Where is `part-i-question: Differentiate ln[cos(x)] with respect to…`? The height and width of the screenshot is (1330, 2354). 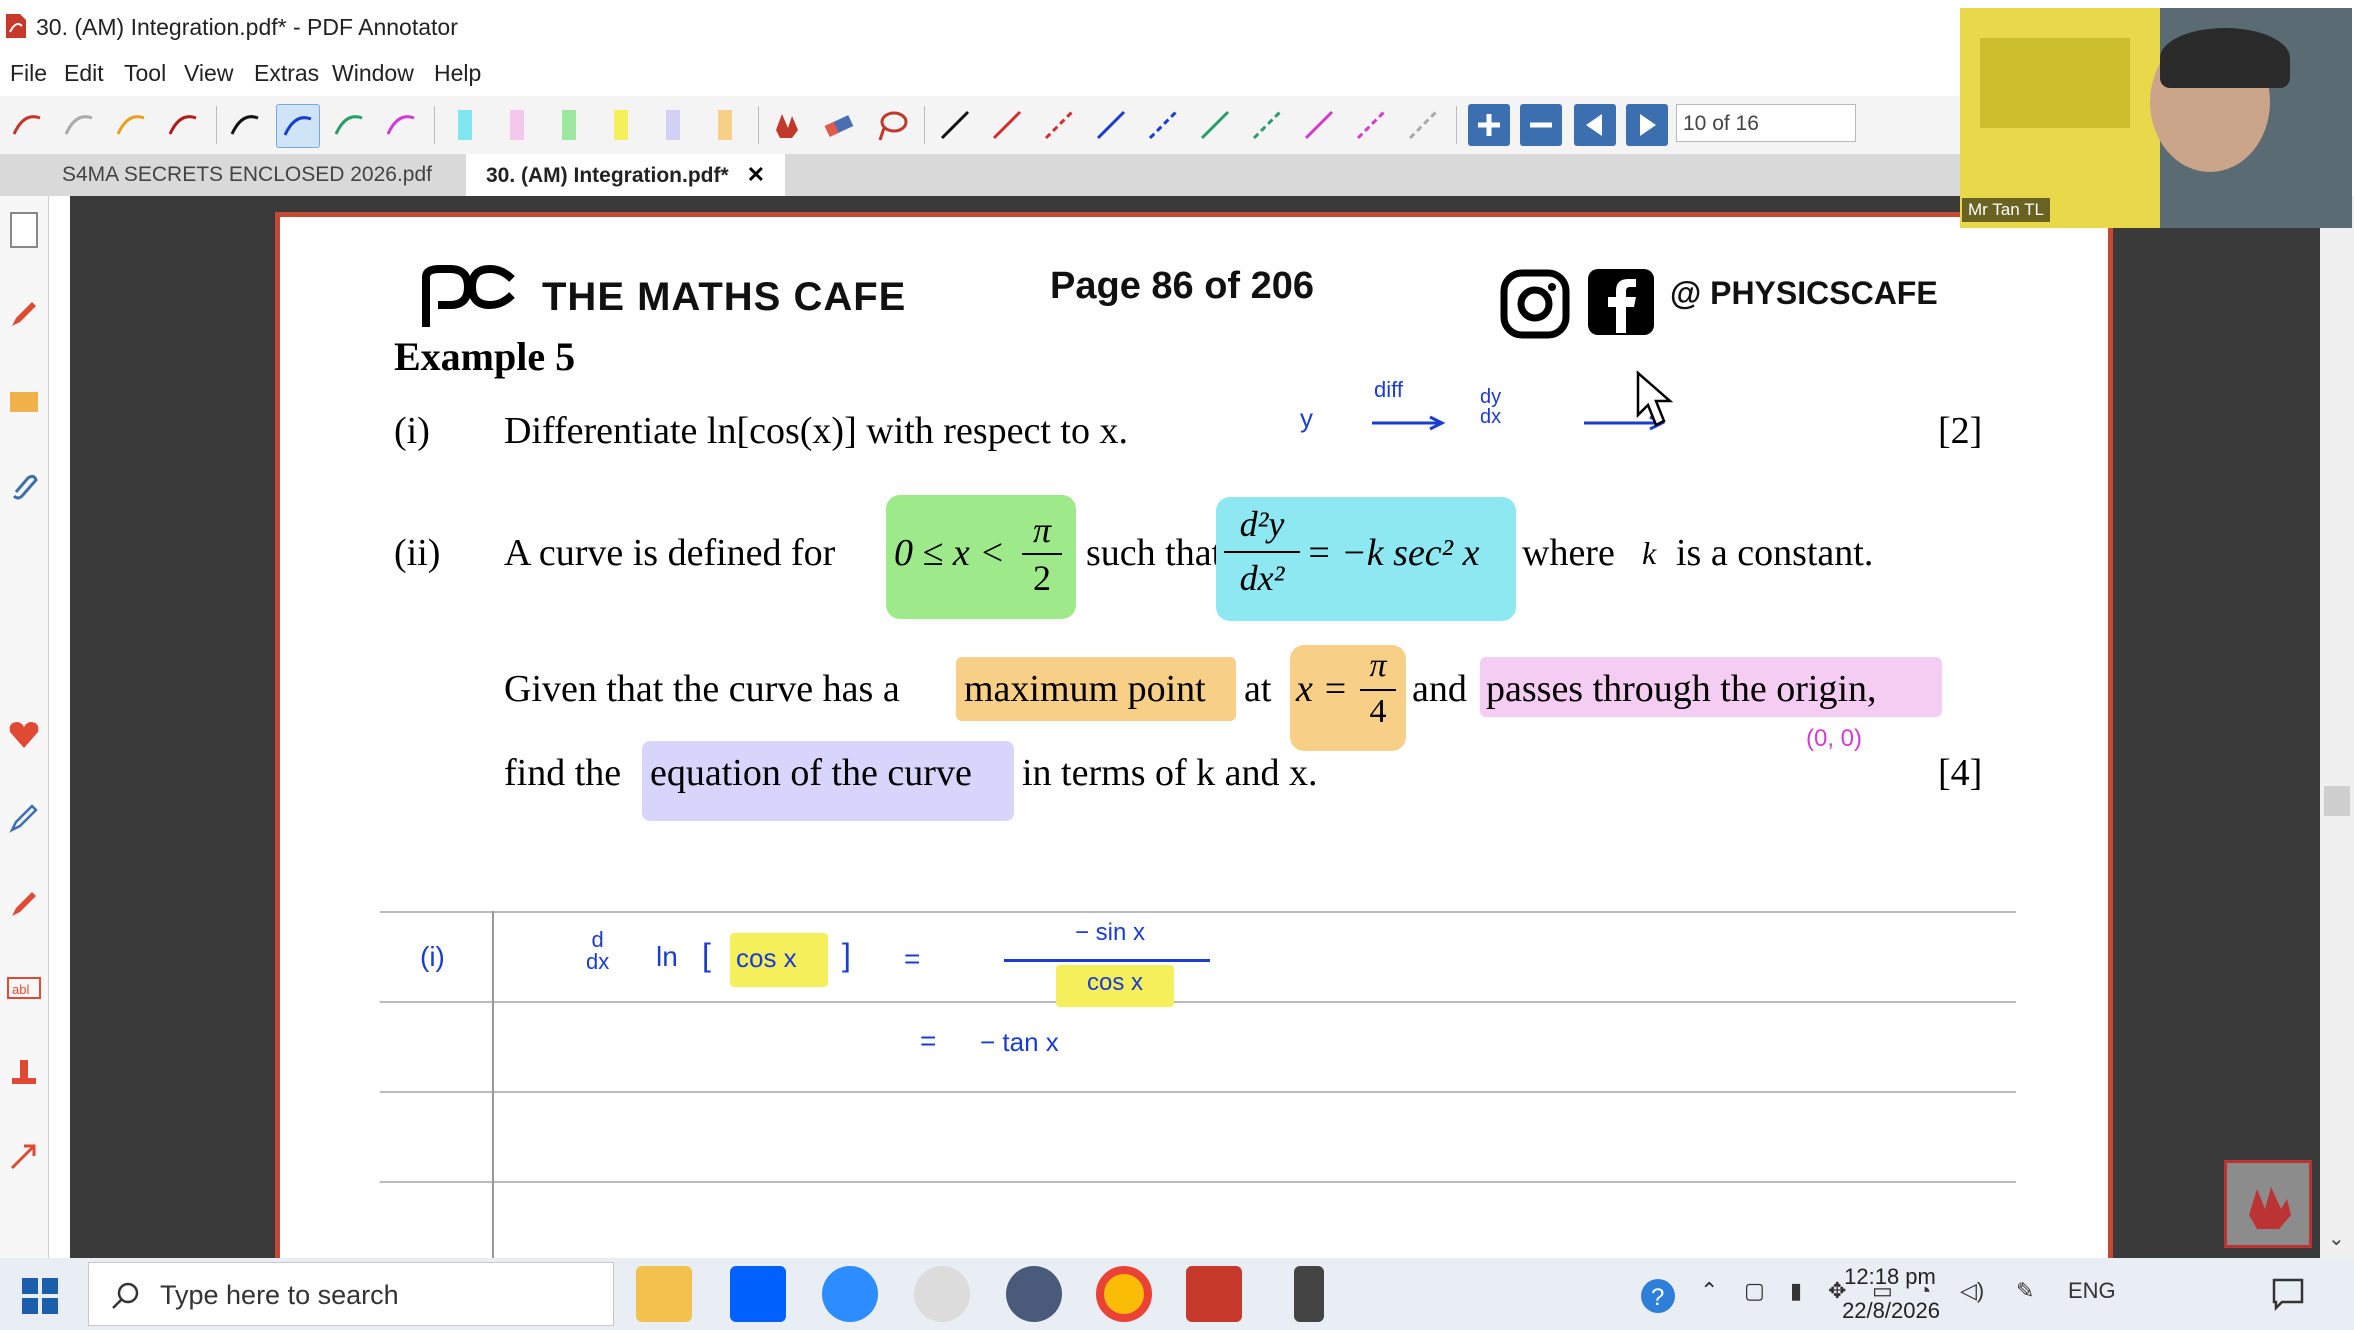
part-i-question: Differentiate ln[cos(x)] with respect to… is located at coordinates (816, 431).